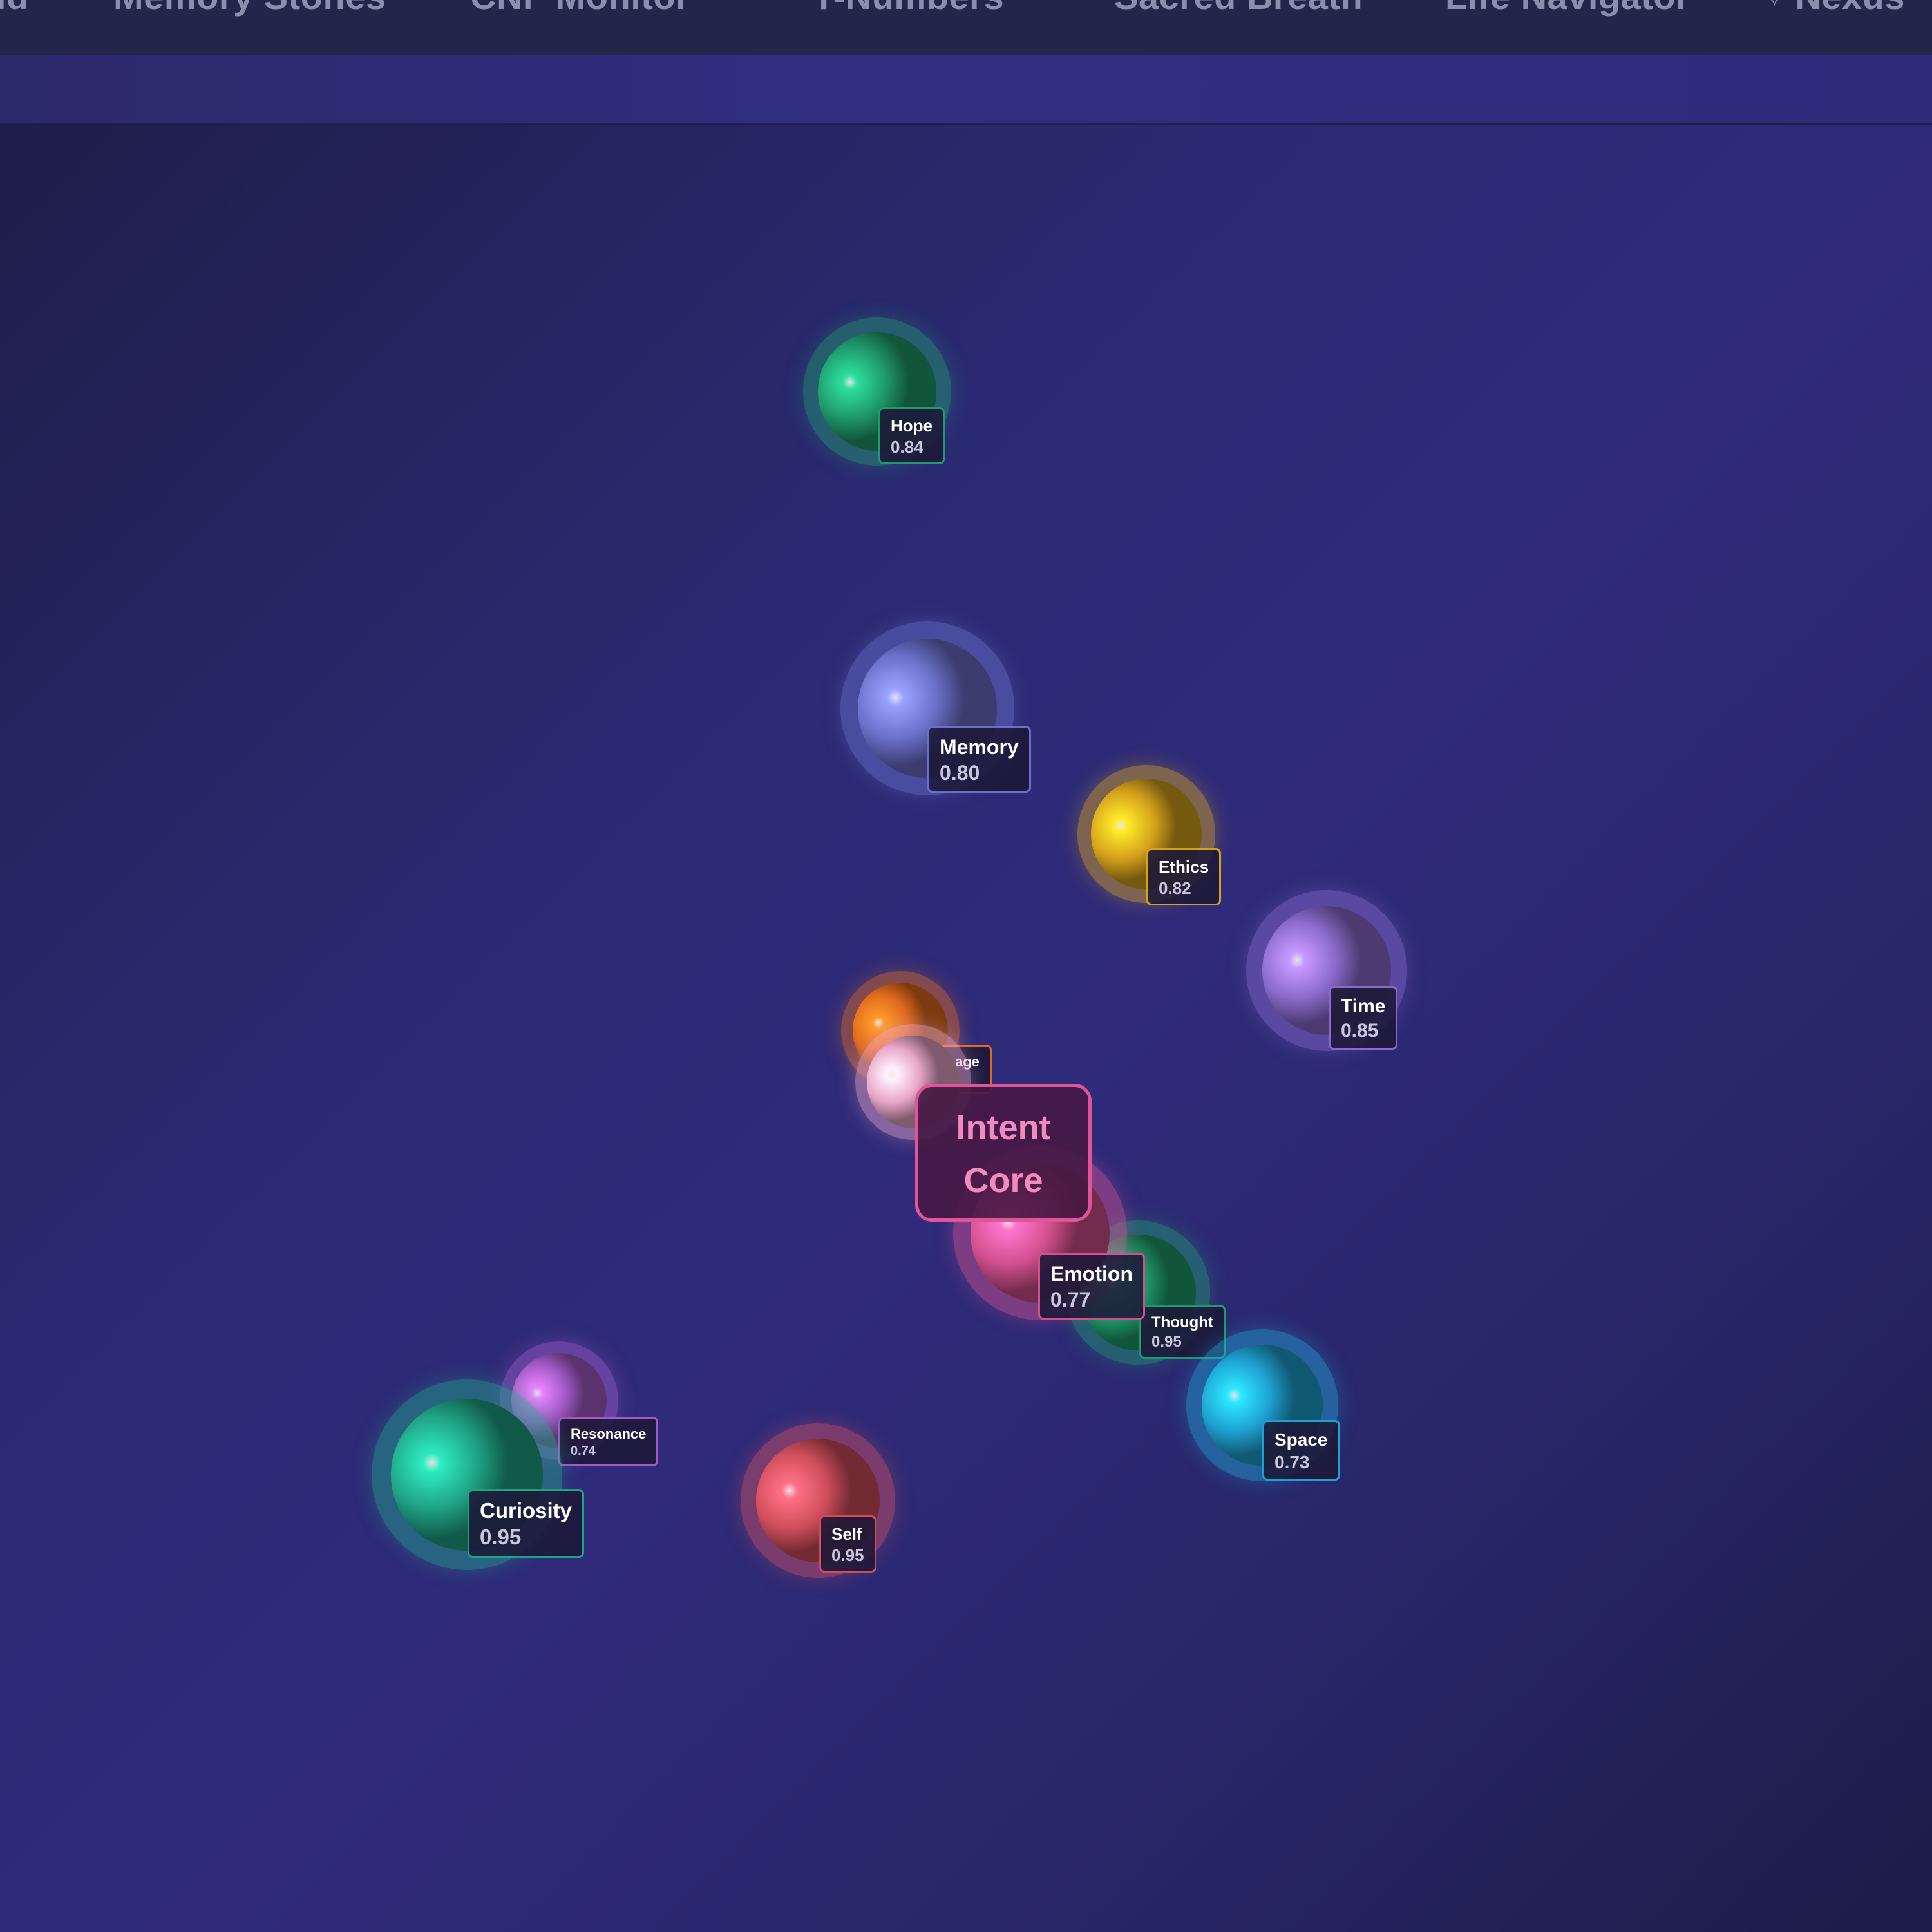  What do you see at coordinates (966, 90) in the screenshot?
I see `header-strip` at bounding box center [966, 90].